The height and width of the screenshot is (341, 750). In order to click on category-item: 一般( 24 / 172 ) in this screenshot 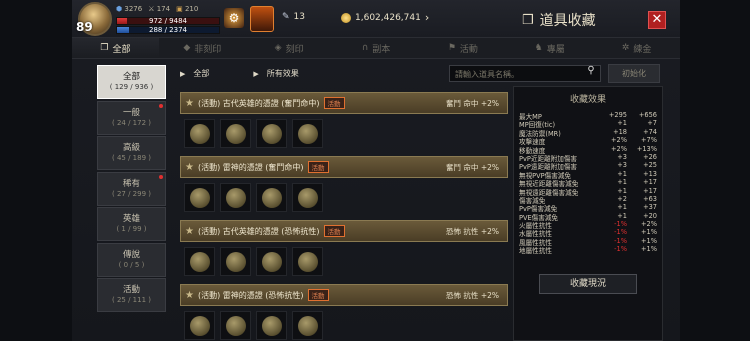, I will do `click(131, 117)`.